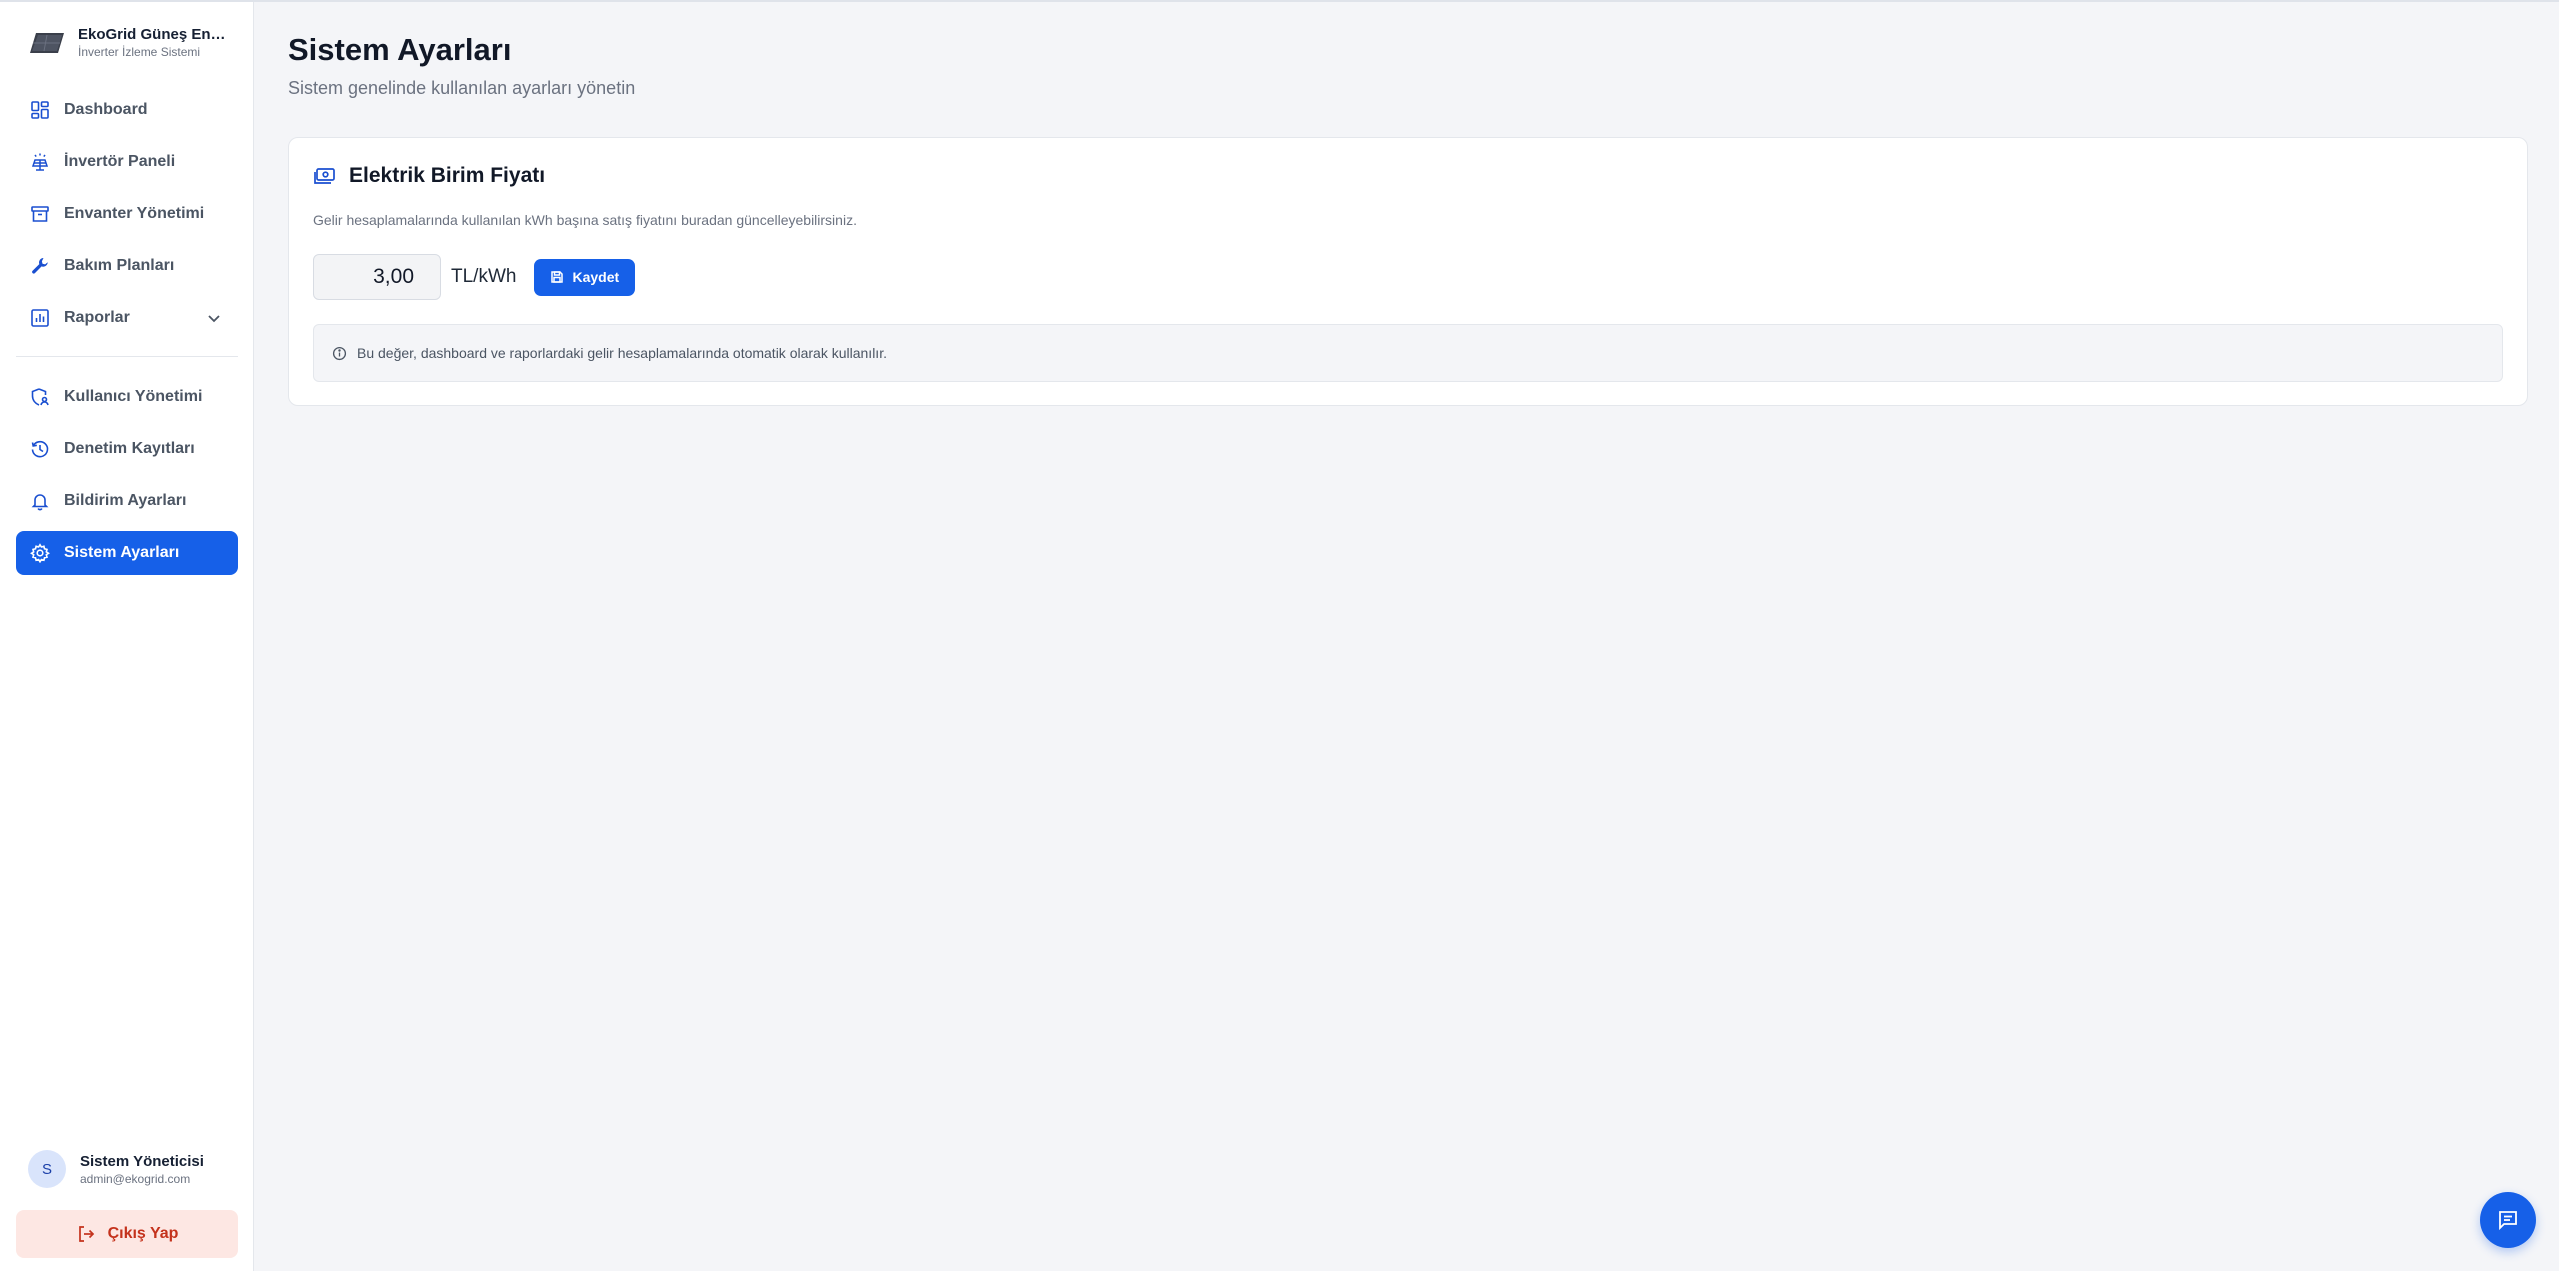 The width and height of the screenshot is (2559, 1271). I want to click on brand-title: EkoGrid Güneş Enerji, so click(153, 34).